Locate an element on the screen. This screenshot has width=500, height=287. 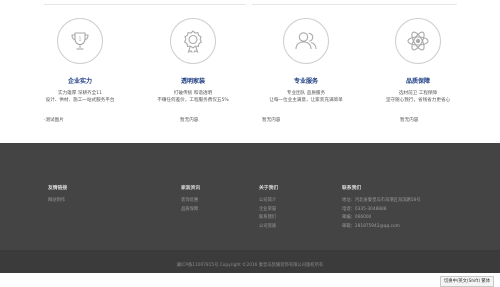
trophy-icon: 1 is located at coordinates (80, 41).